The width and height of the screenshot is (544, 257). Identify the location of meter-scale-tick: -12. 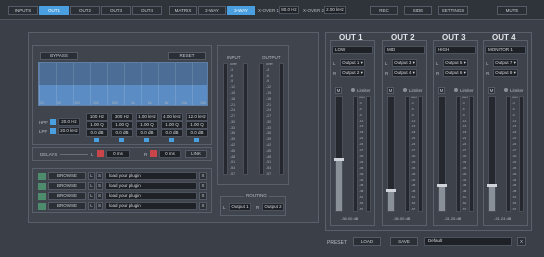
(464, 120).